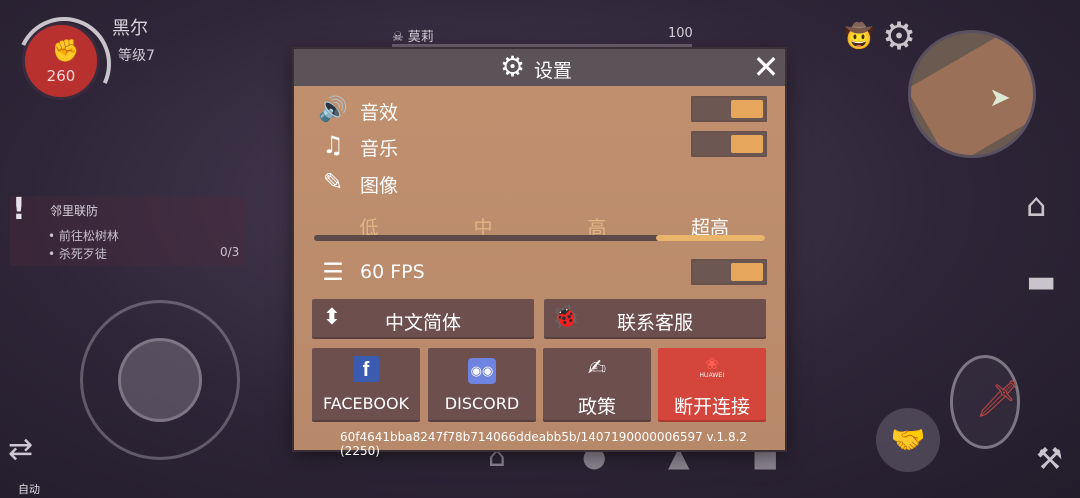 The image size is (1080, 498). I want to click on handshake-button: 🤝, so click(908, 440).